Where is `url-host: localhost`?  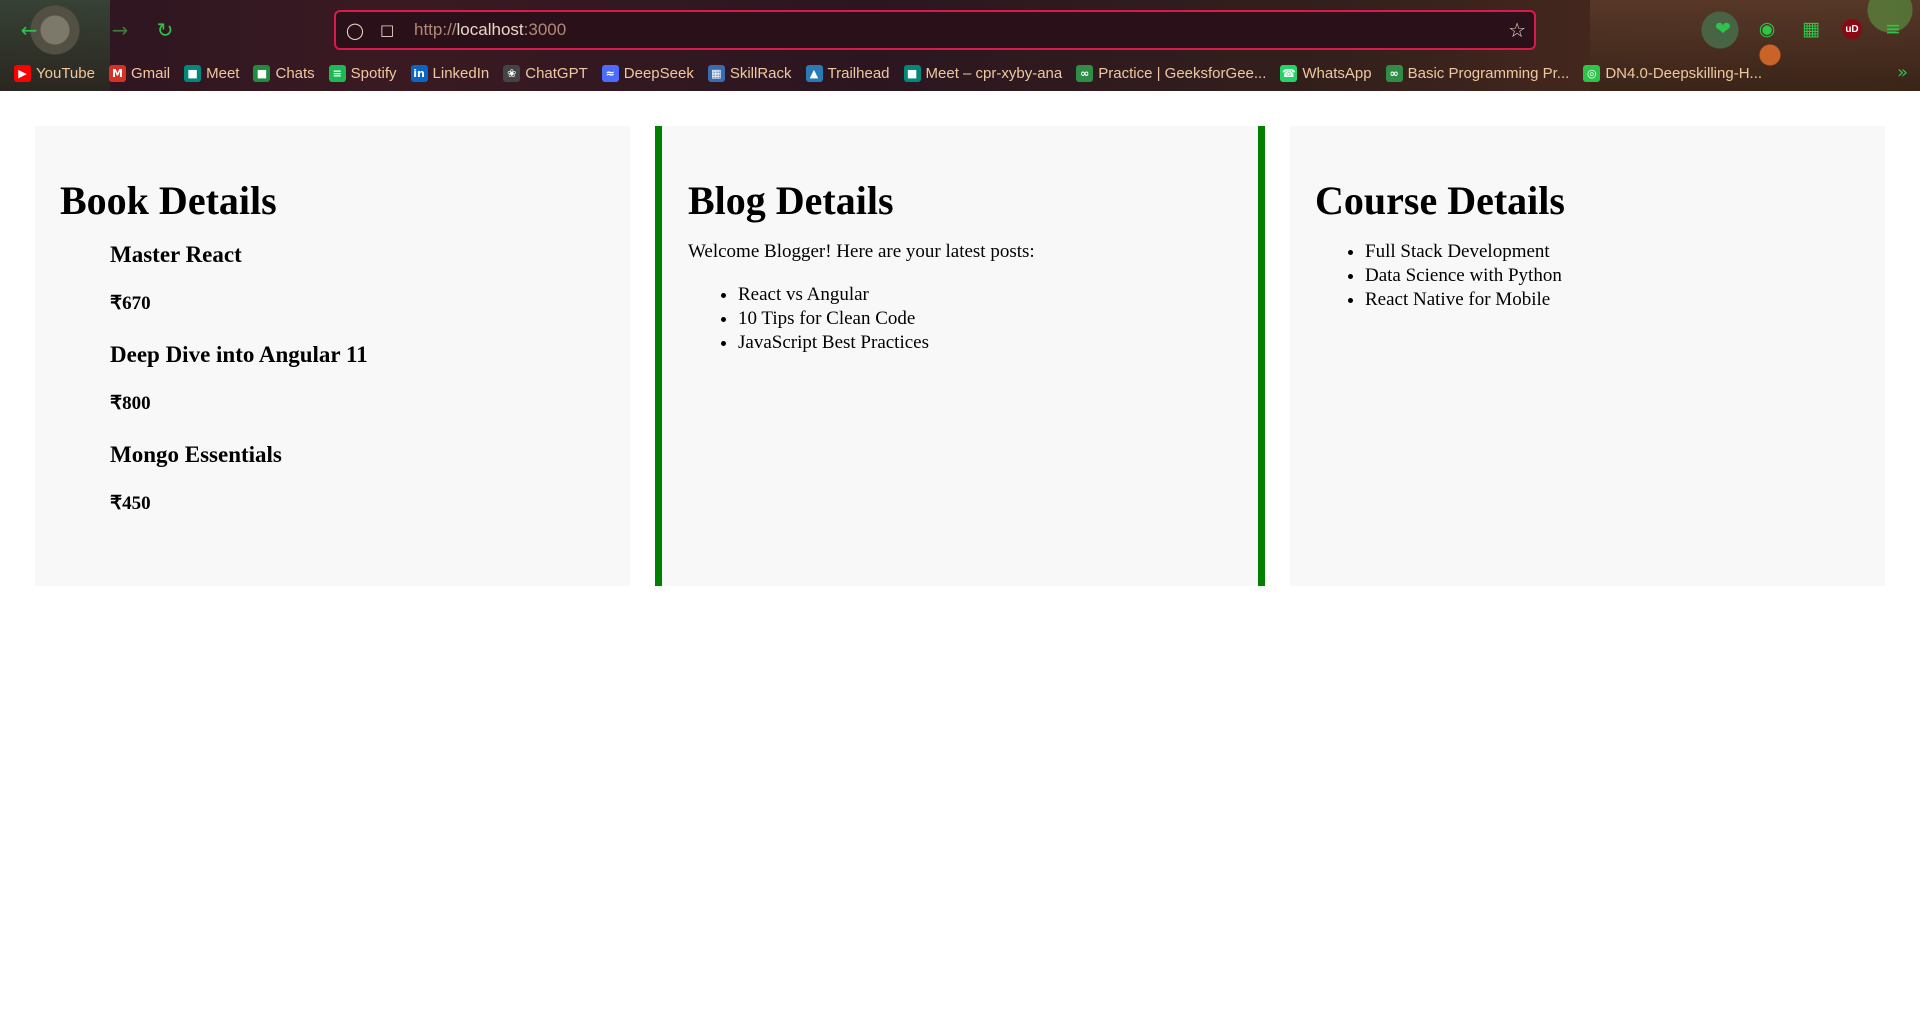 url-host: localhost is located at coordinates (490, 29).